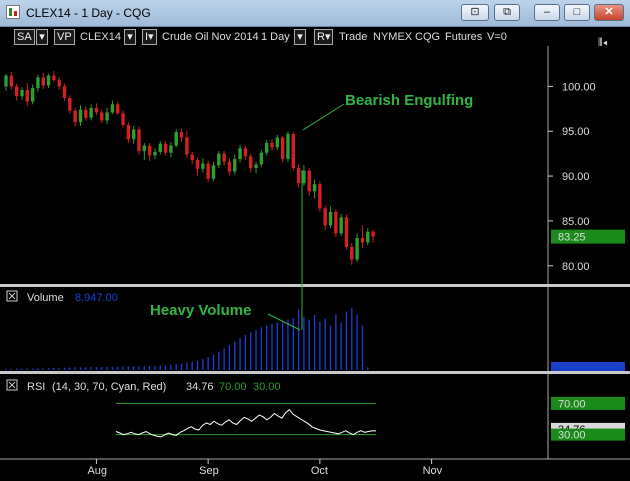 This screenshot has width=630, height=481. I want to click on time-tick-label: Nov, so click(433, 471).